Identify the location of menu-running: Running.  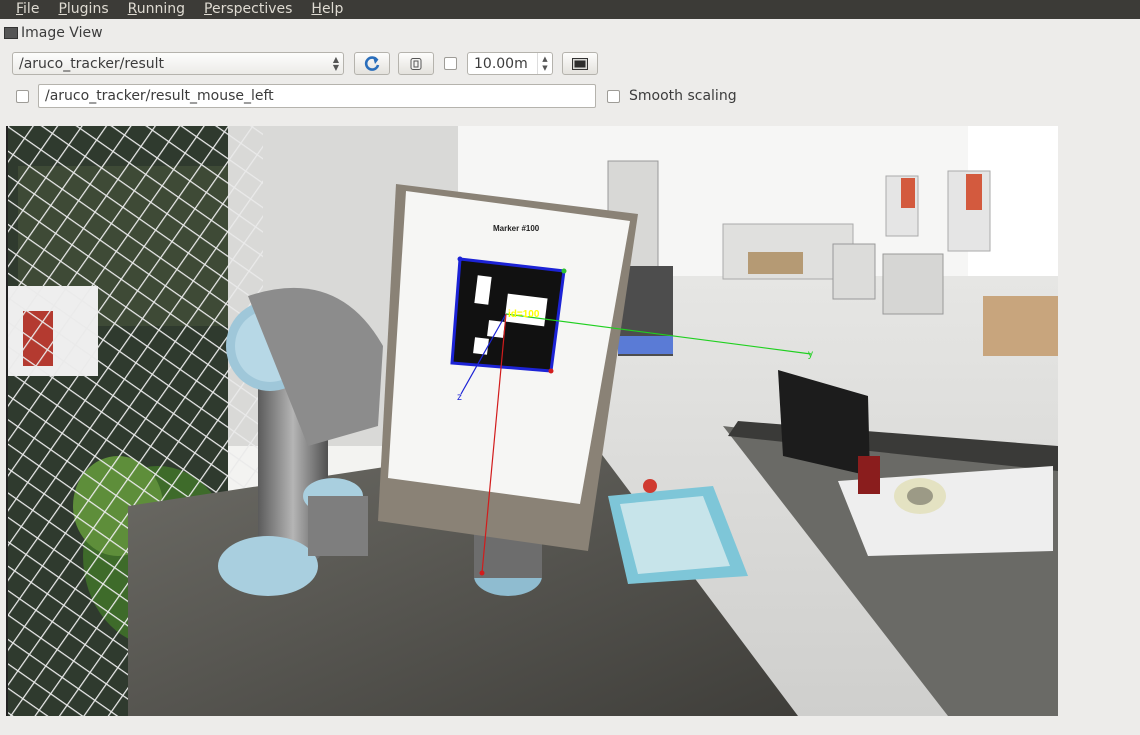
(156, 9).